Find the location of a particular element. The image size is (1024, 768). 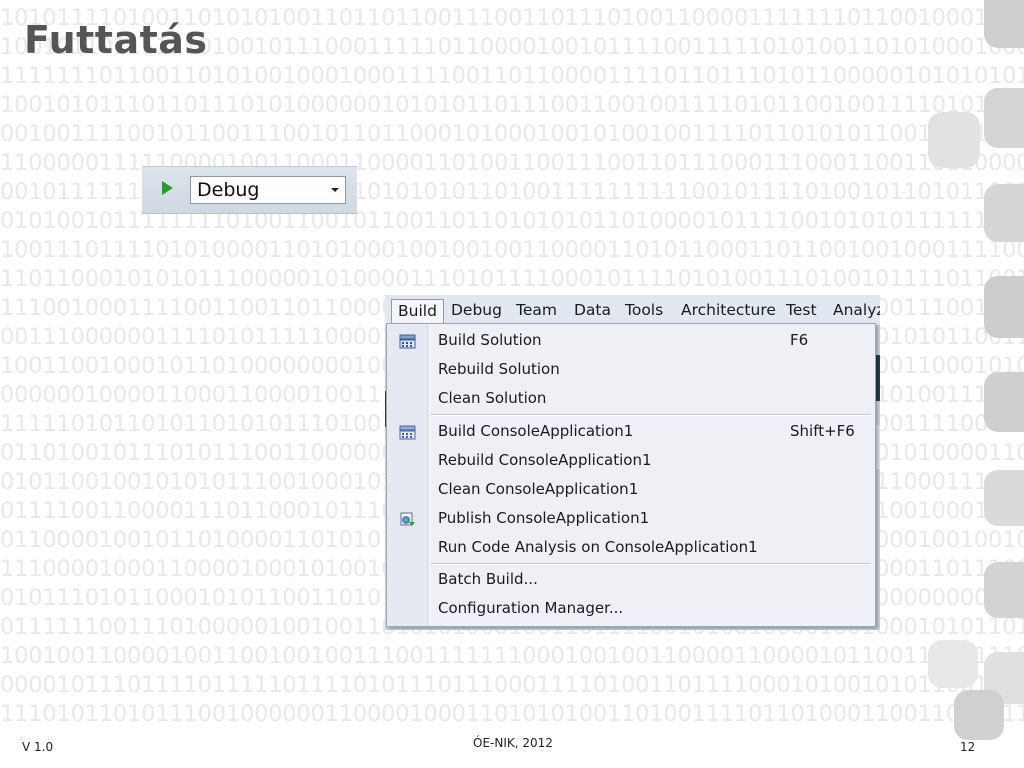

menu-test: Test is located at coordinates (801, 311).